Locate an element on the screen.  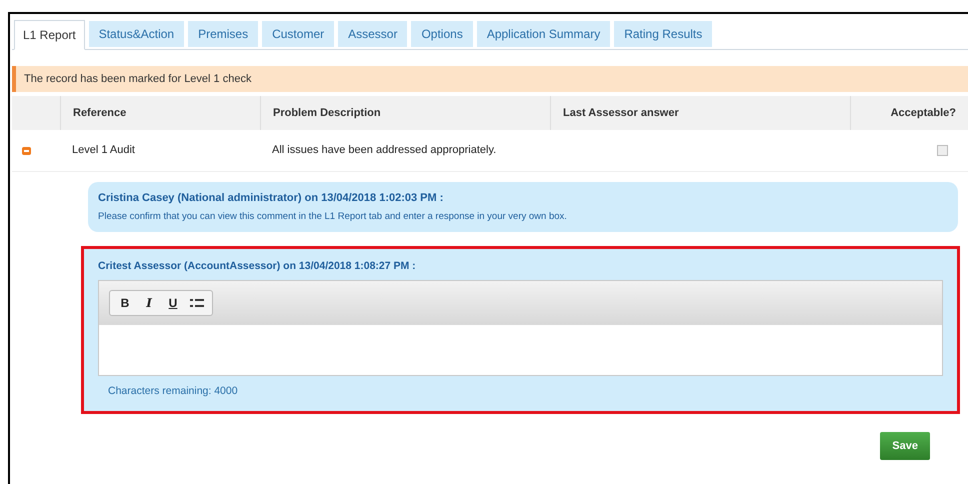
comment-text: Please confirm that you can view this comment in the L1 Report tab and enter a response in your very own box. is located at coordinates (333, 217).